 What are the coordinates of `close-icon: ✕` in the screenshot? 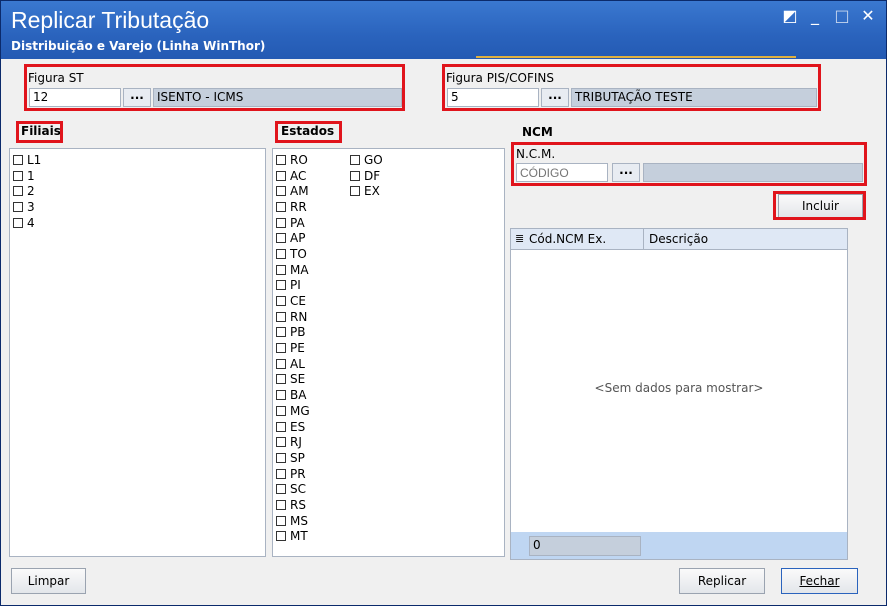 It's located at (868, 16).